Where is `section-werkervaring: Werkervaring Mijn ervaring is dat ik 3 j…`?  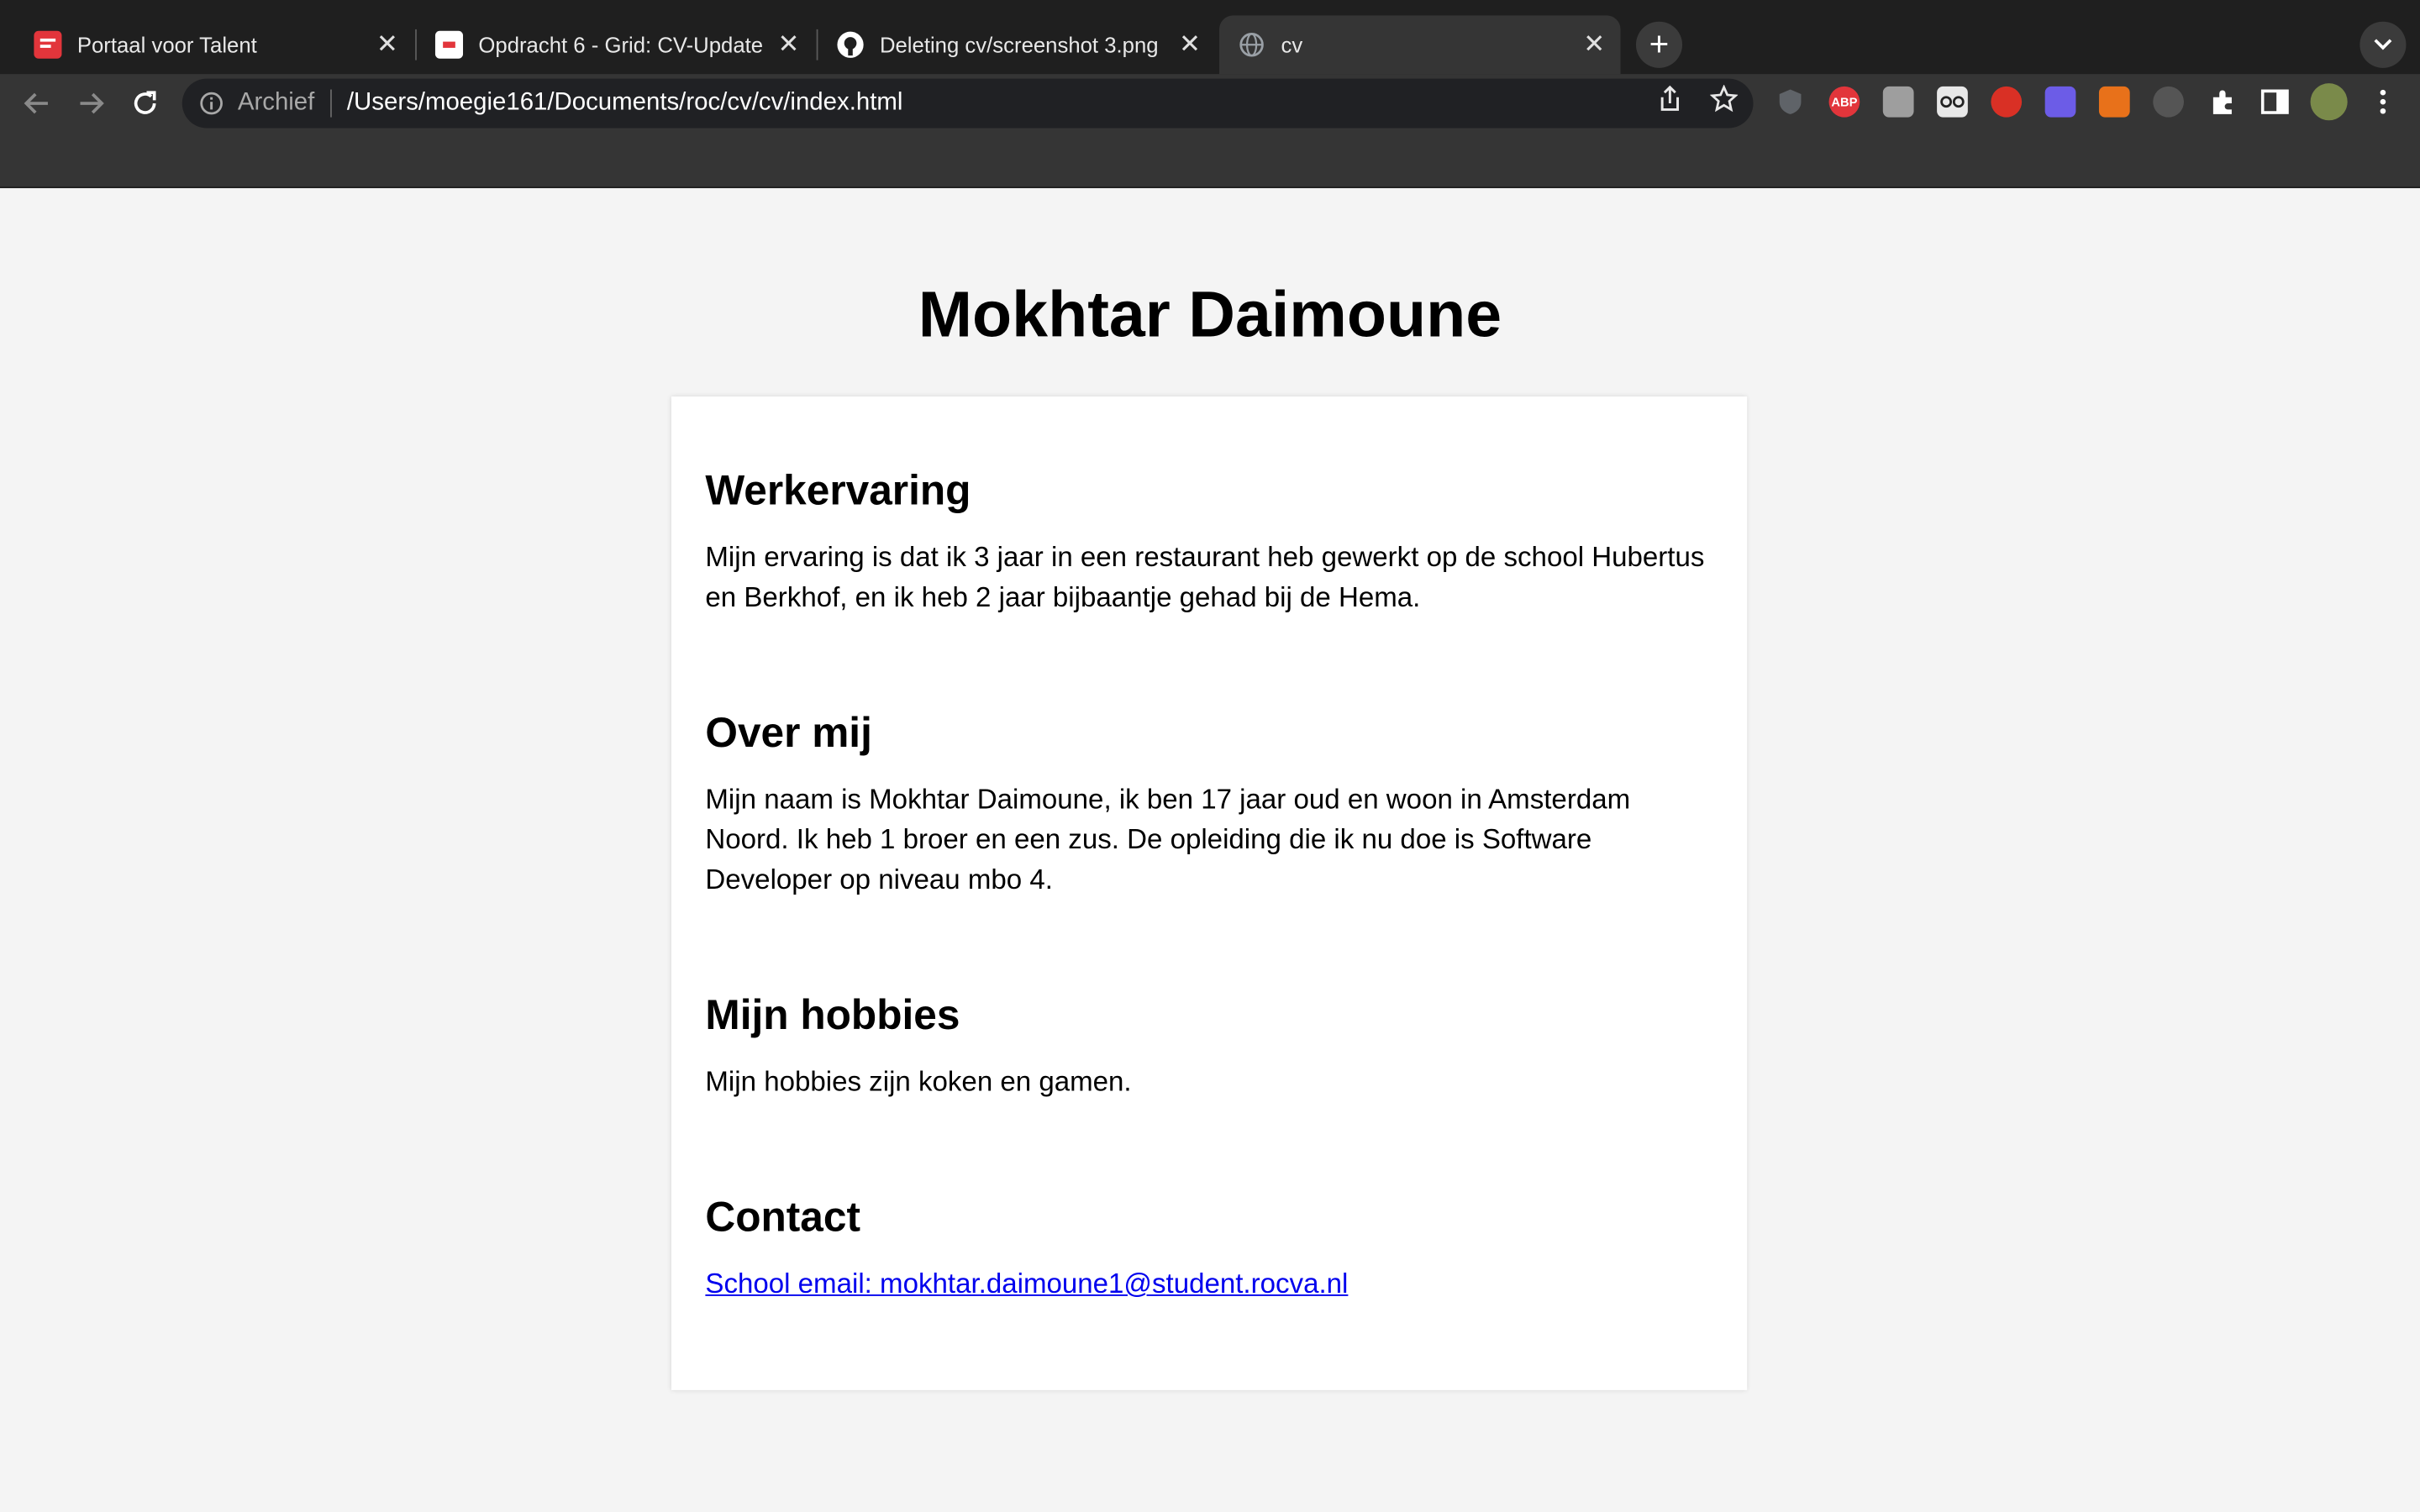
section-werkervaring: Werkervaring Mijn ervaring is dat ik 3 j… is located at coordinates (1210, 542).